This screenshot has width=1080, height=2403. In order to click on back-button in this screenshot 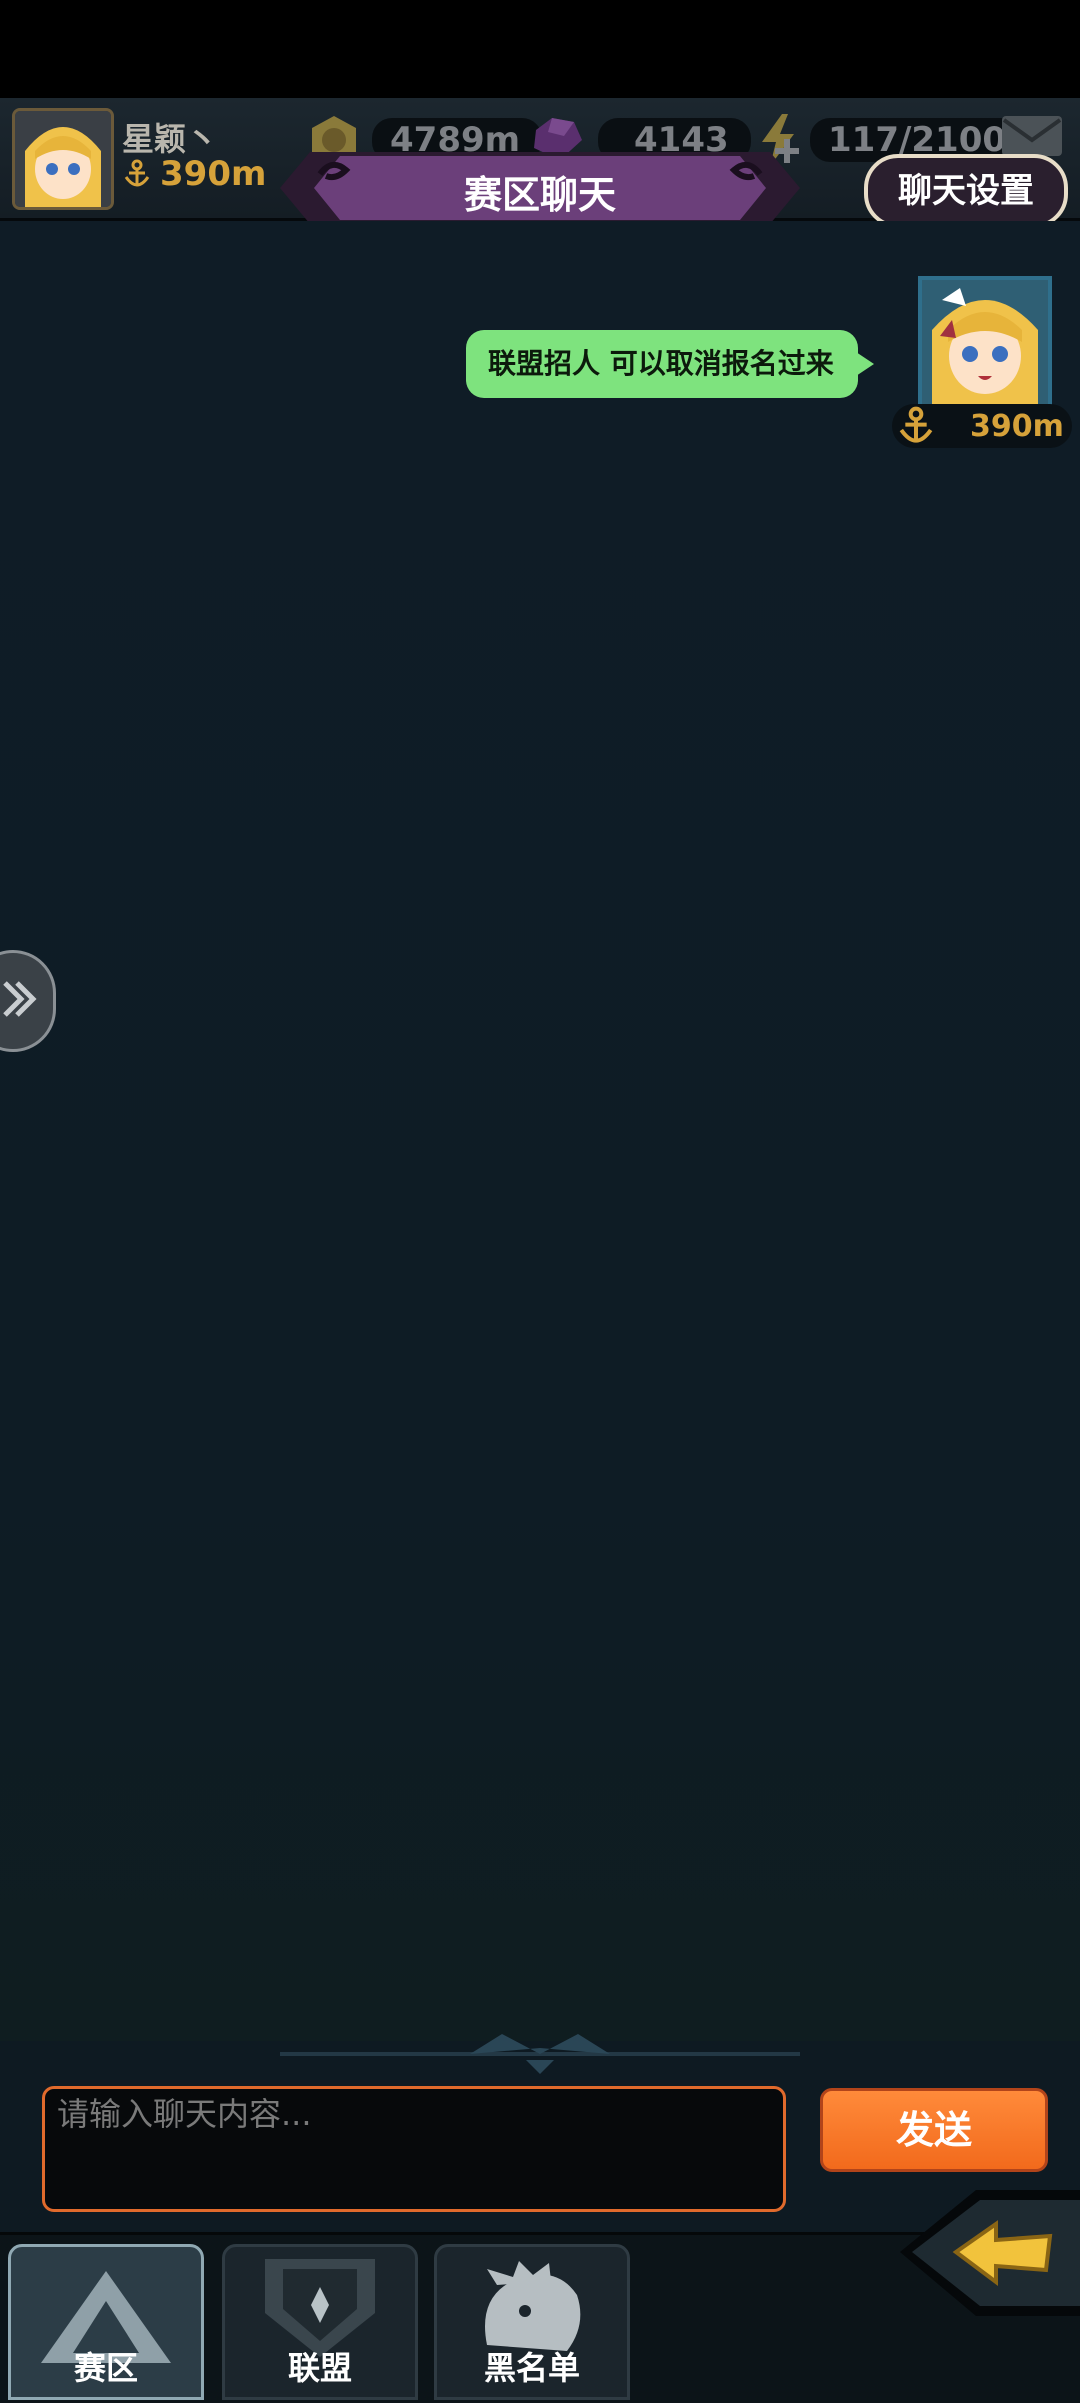, I will do `click(990, 2253)`.